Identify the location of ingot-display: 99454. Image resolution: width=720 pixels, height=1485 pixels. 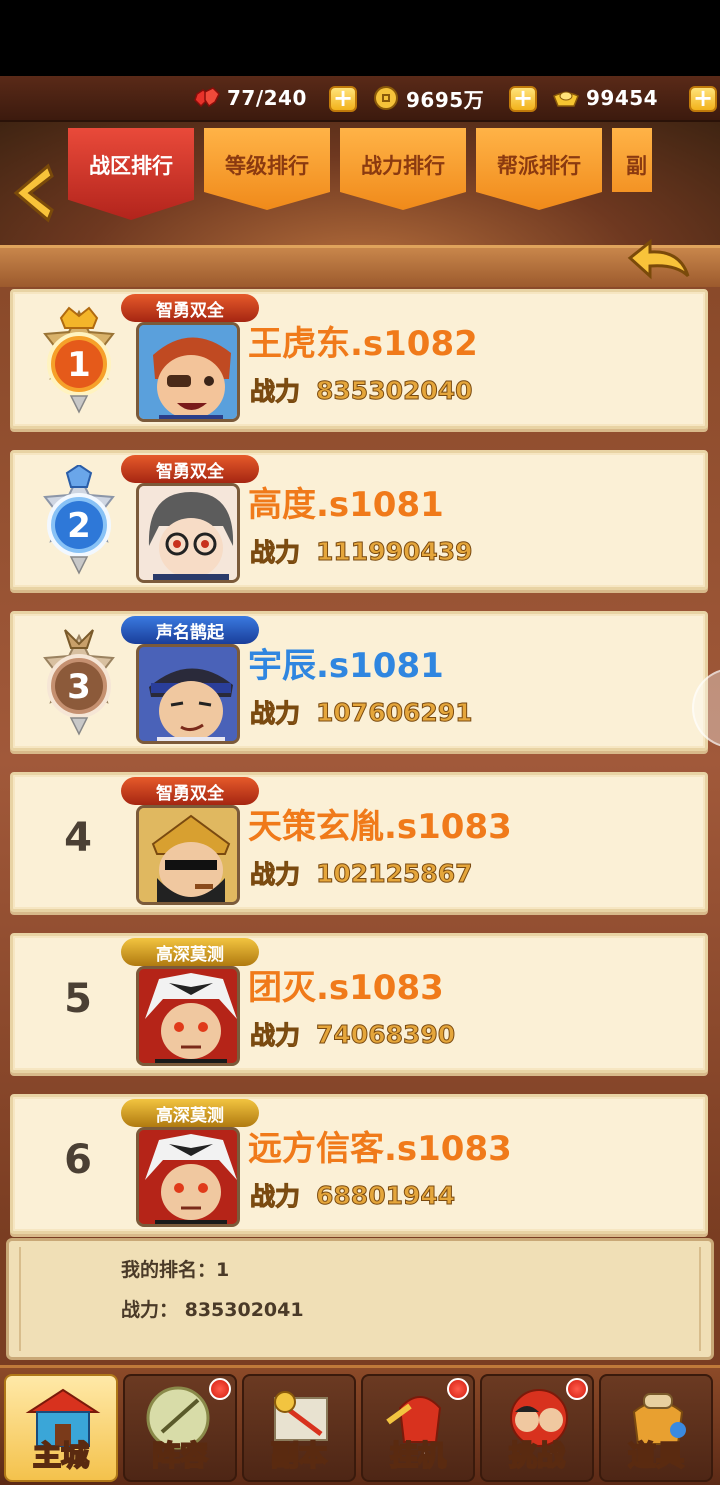
(605, 98).